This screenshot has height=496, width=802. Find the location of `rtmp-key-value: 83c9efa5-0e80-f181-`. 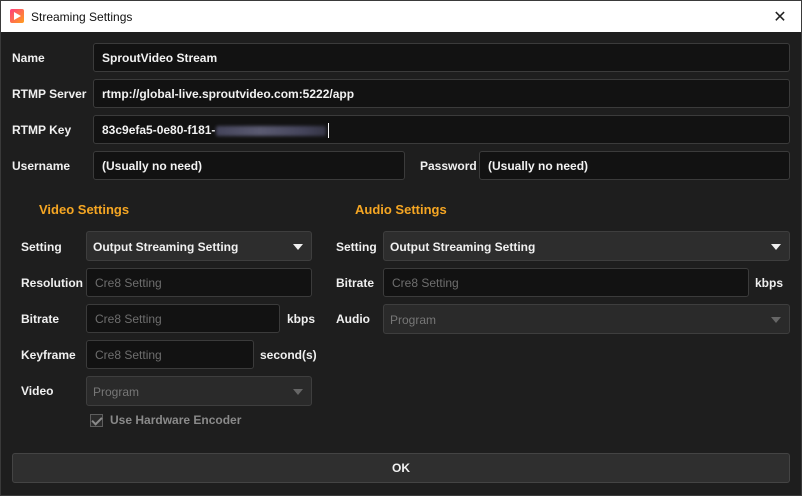

rtmp-key-value: 83c9efa5-0e80-f181- is located at coordinates (159, 130).